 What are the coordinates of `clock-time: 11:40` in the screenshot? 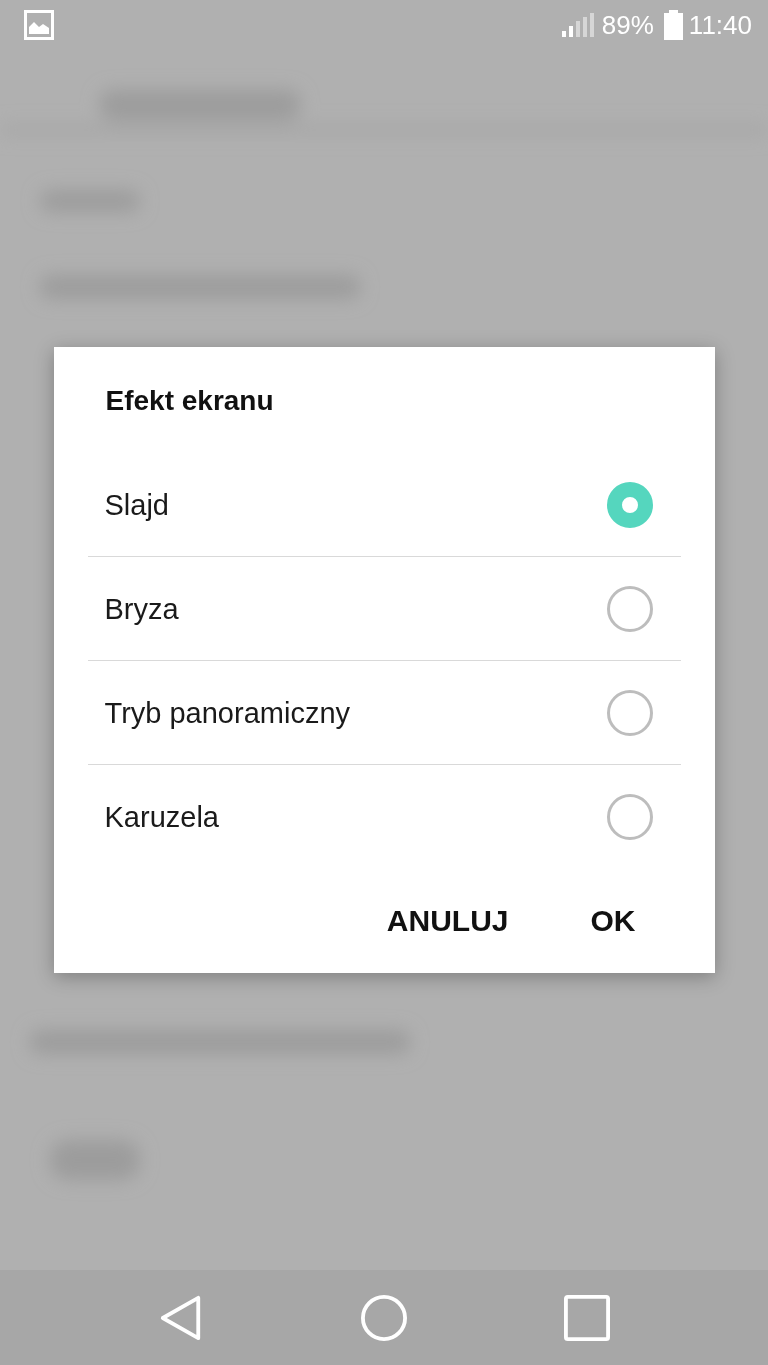 It's located at (720, 25).